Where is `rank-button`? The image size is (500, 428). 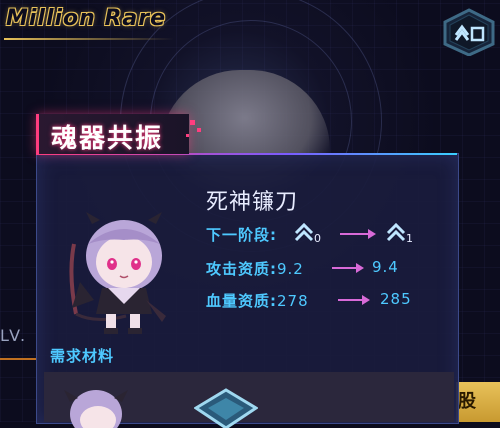
rank-button is located at coordinates (469, 32).